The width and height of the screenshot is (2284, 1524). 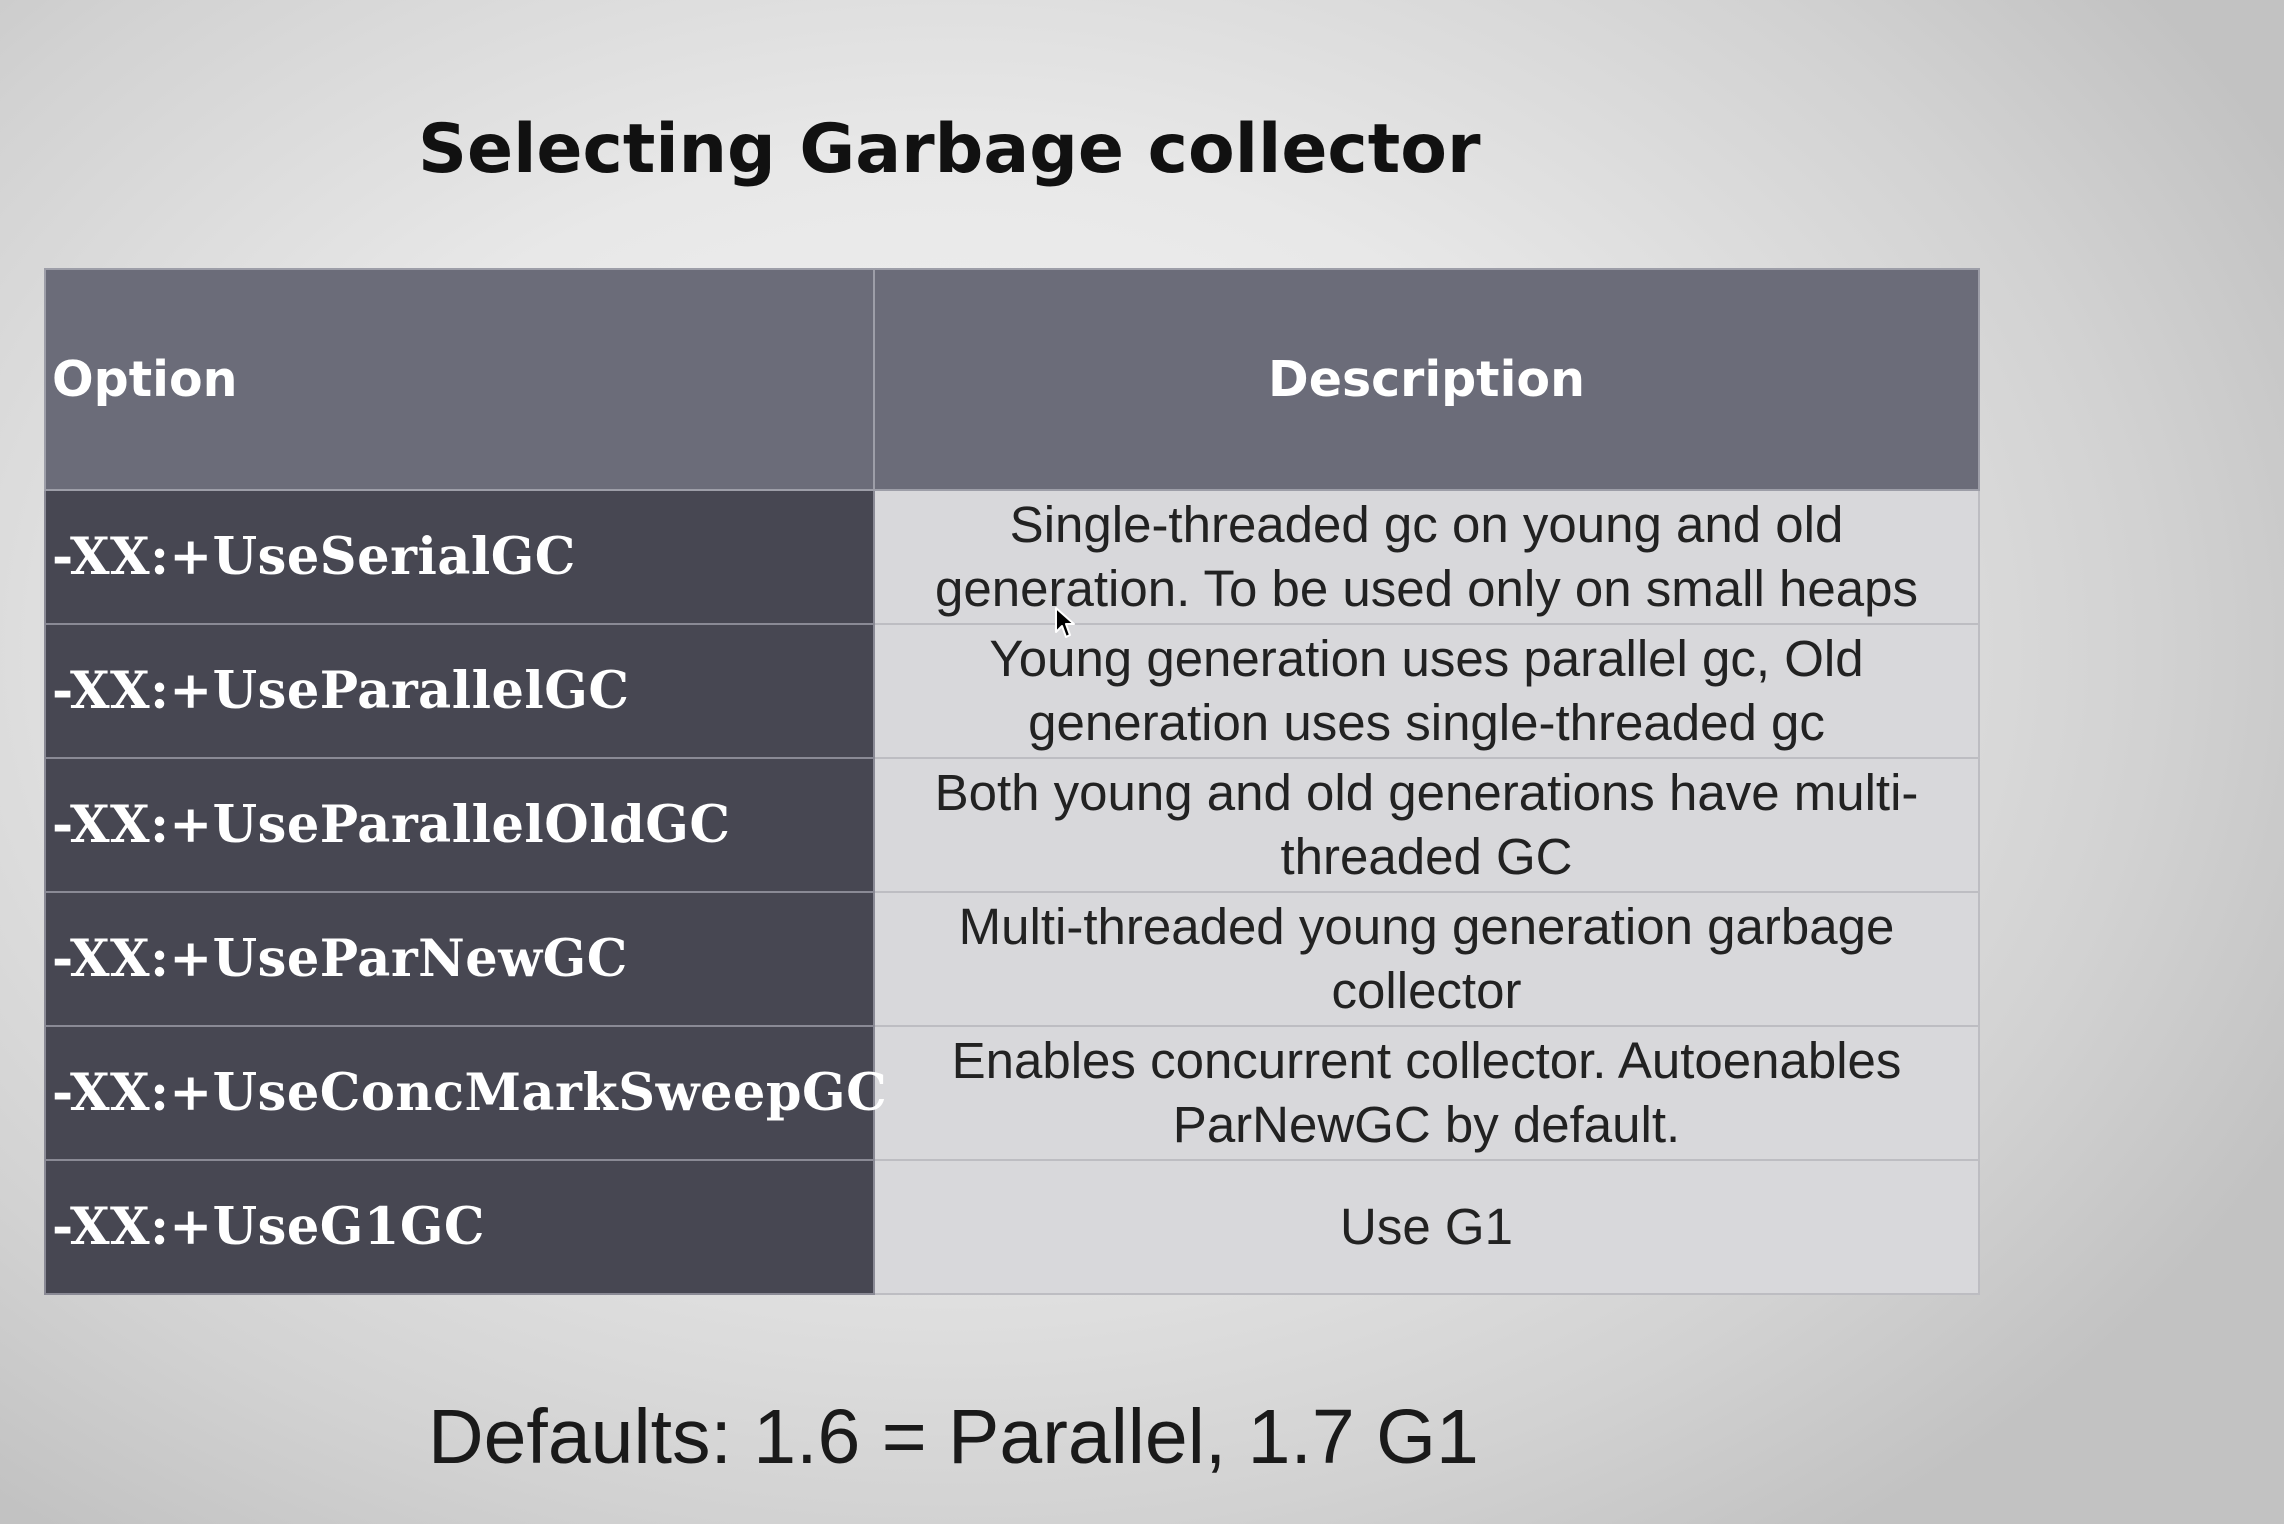 What do you see at coordinates (459, 557) in the screenshot?
I see `option-cell: -XX:+UseSerialGC` at bounding box center [459, 557].